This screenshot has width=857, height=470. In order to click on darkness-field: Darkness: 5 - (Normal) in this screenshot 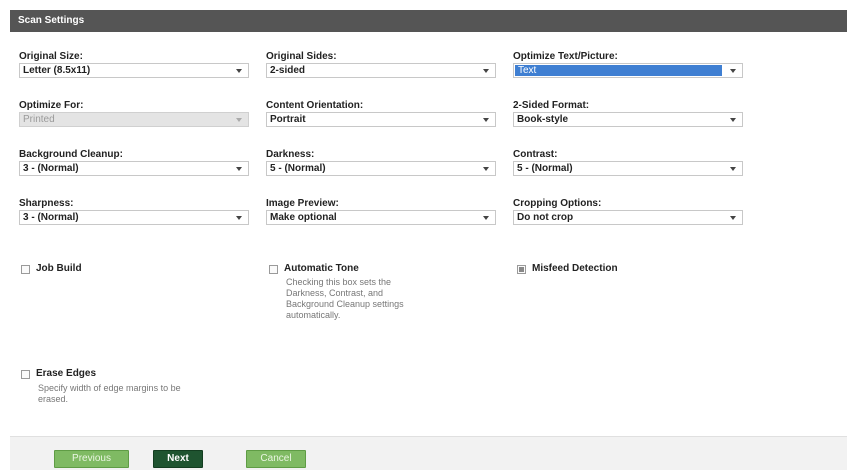, I will do `click(381, 162)`.